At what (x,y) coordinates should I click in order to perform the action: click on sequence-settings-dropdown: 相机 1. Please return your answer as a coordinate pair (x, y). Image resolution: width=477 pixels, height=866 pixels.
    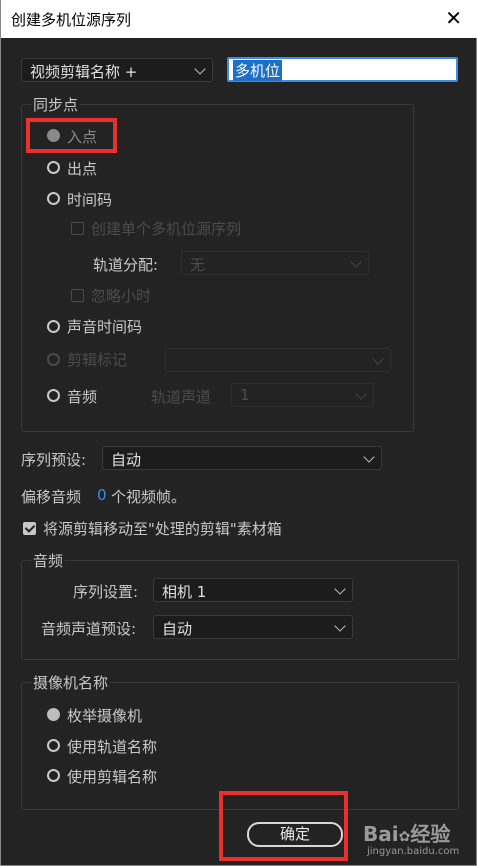
    Looking at the image, I should click on (253, 590).